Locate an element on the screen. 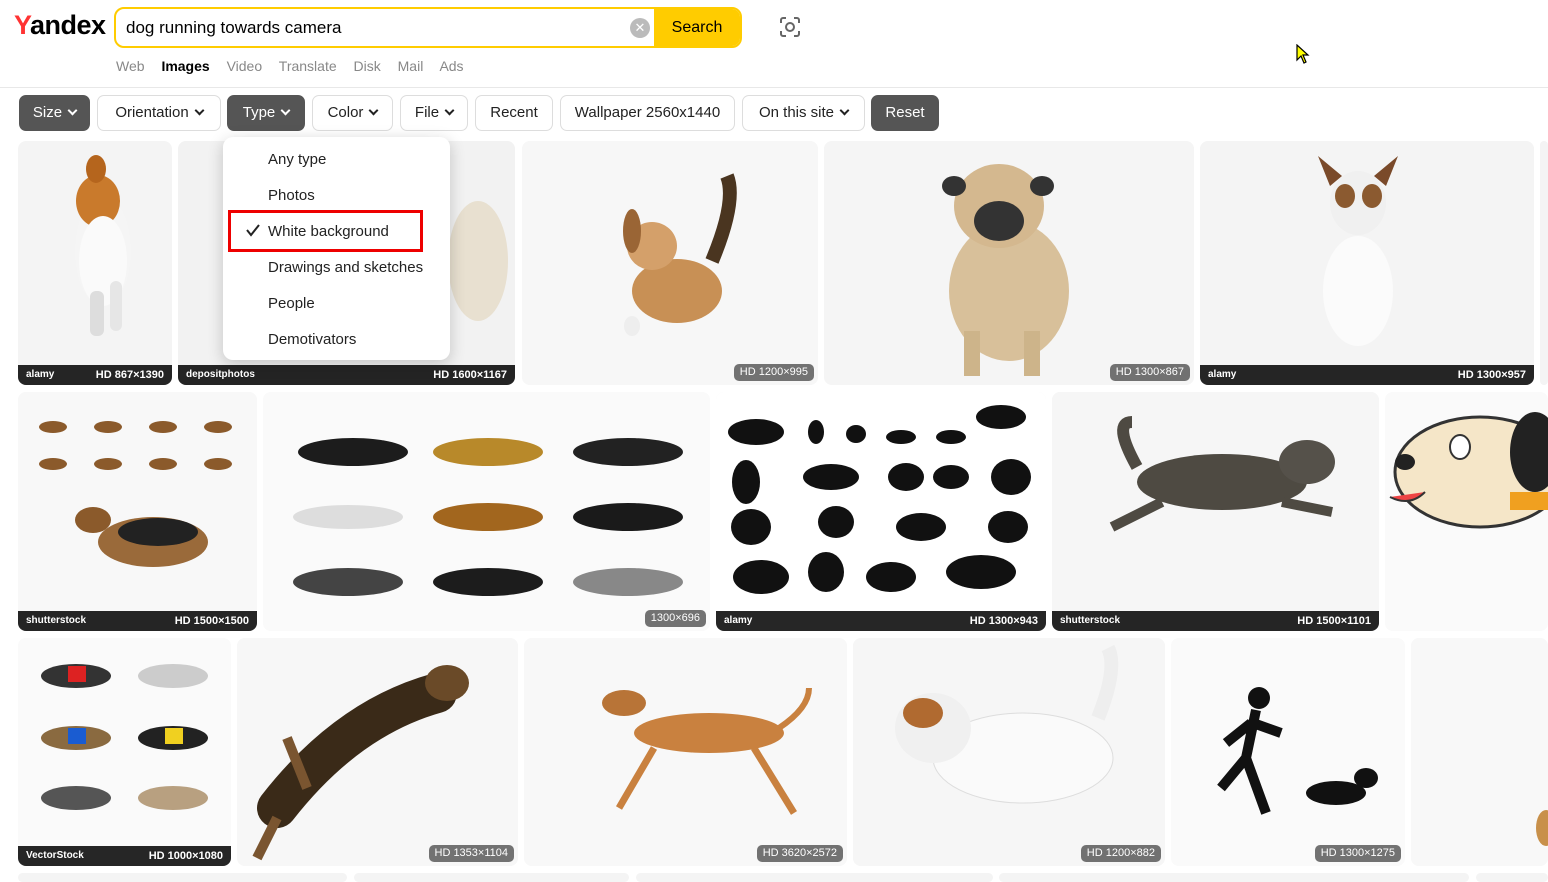 The image size is (1548, 882). size-badge: HD 1300×867 is located at coordinates (1149, 372).